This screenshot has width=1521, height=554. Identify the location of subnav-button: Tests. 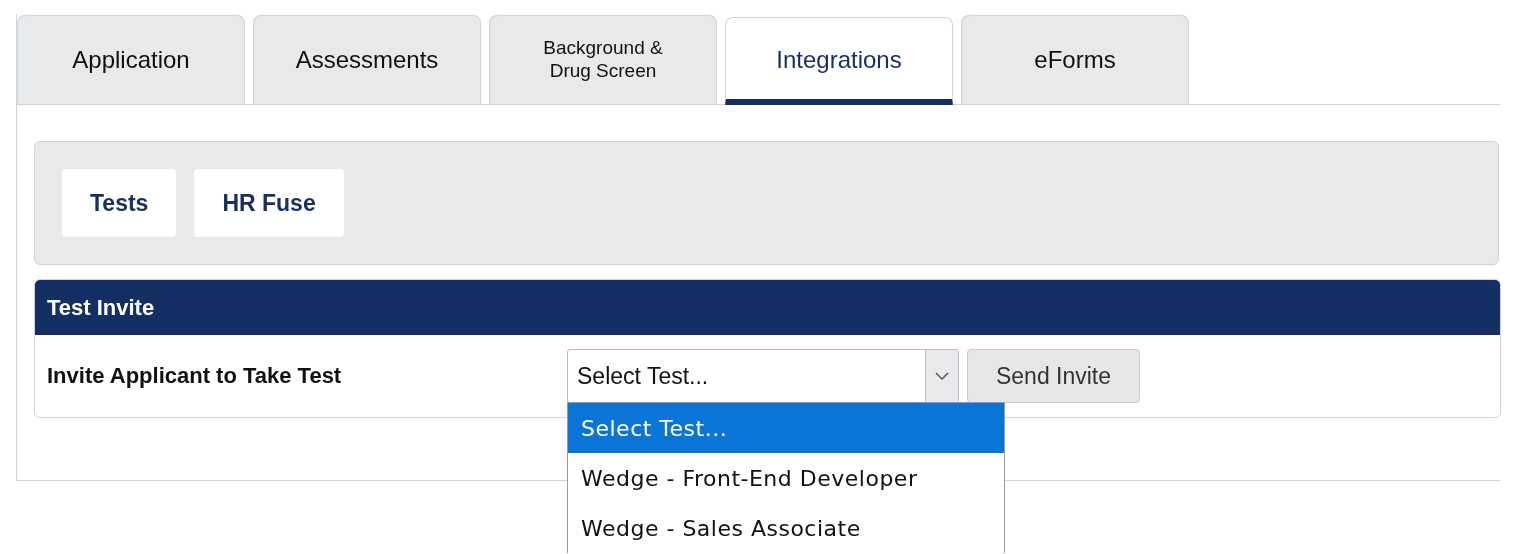
(119, 203).